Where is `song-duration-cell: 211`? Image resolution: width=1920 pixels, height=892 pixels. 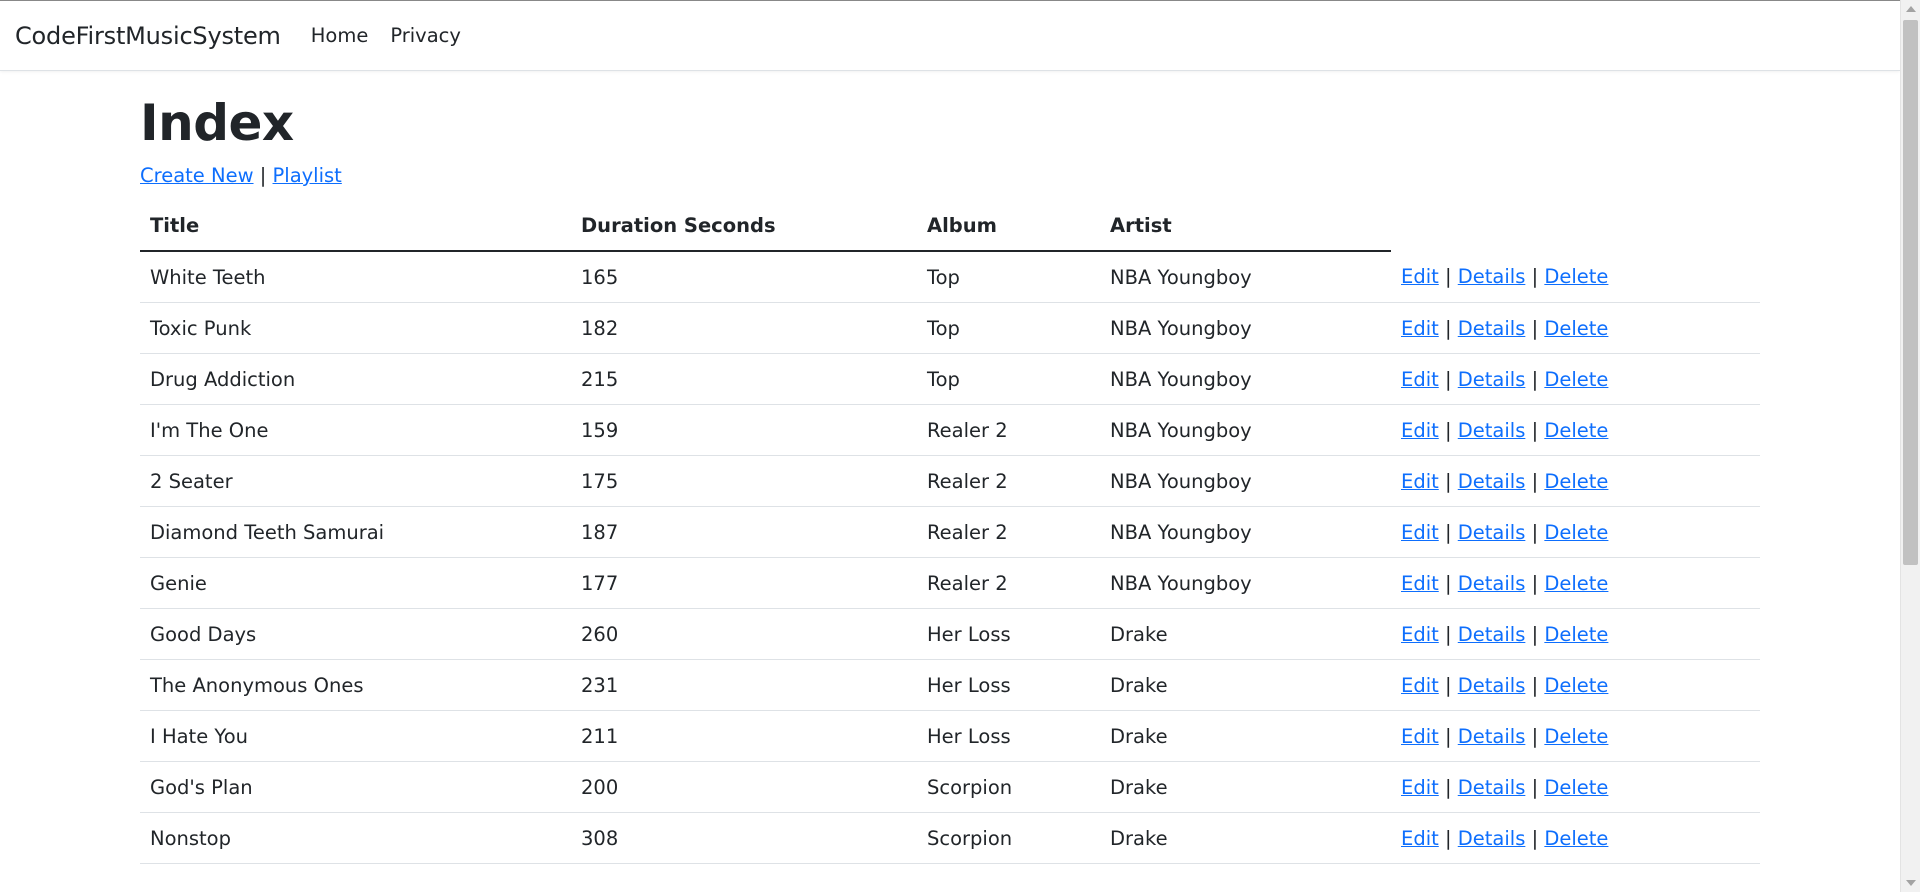
song-duration-cell: 211 is located at coordinates (744, 736).